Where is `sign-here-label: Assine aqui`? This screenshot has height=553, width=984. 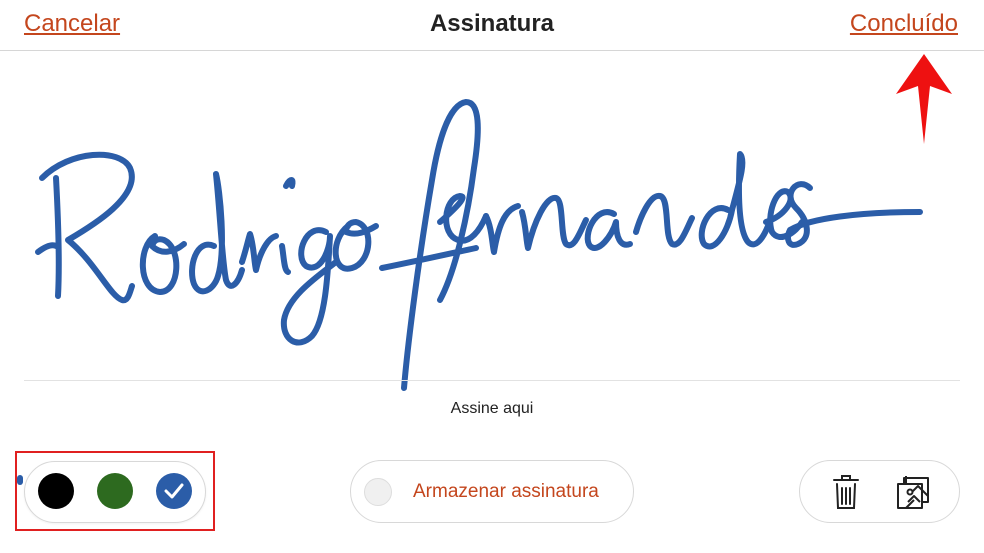
sign-here-label: Assine aqui is located at coordinates (492, 408).